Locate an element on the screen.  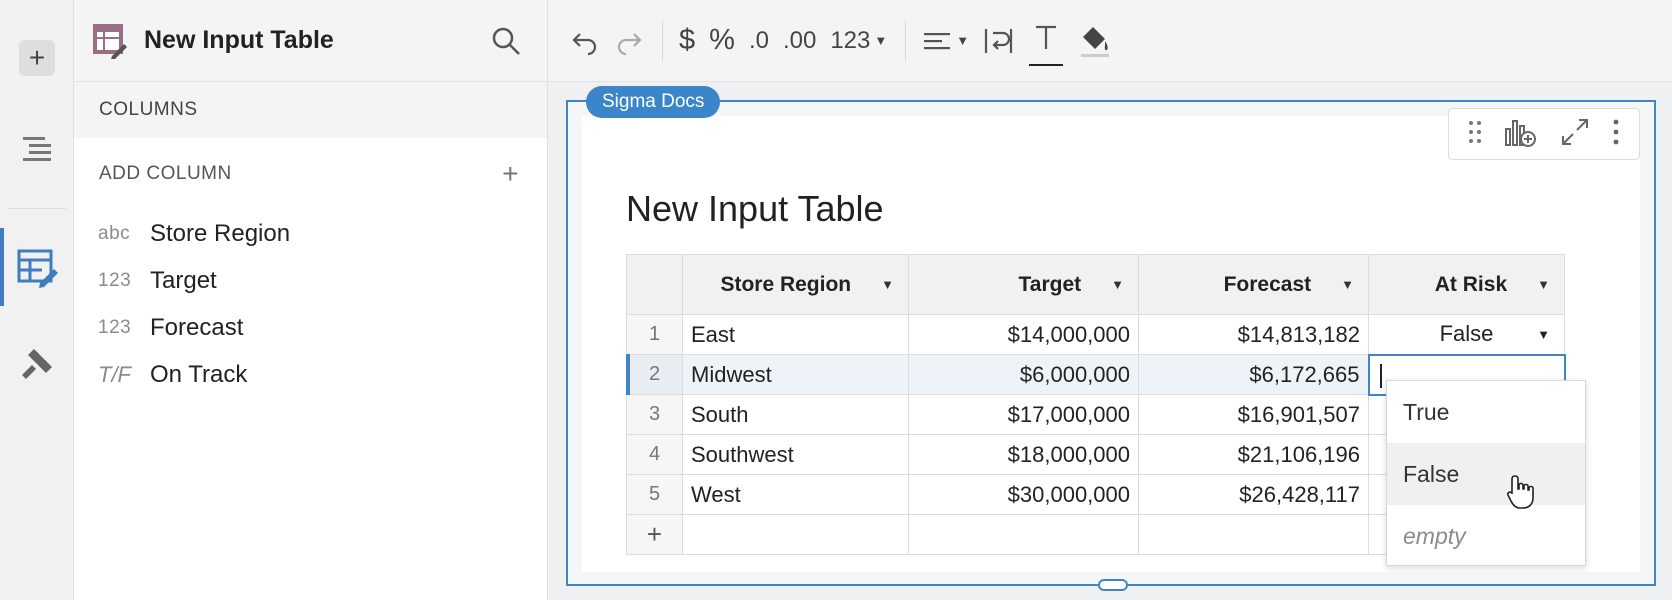
column-header-target: Target ▼ is located at coordinates (1023, 284).